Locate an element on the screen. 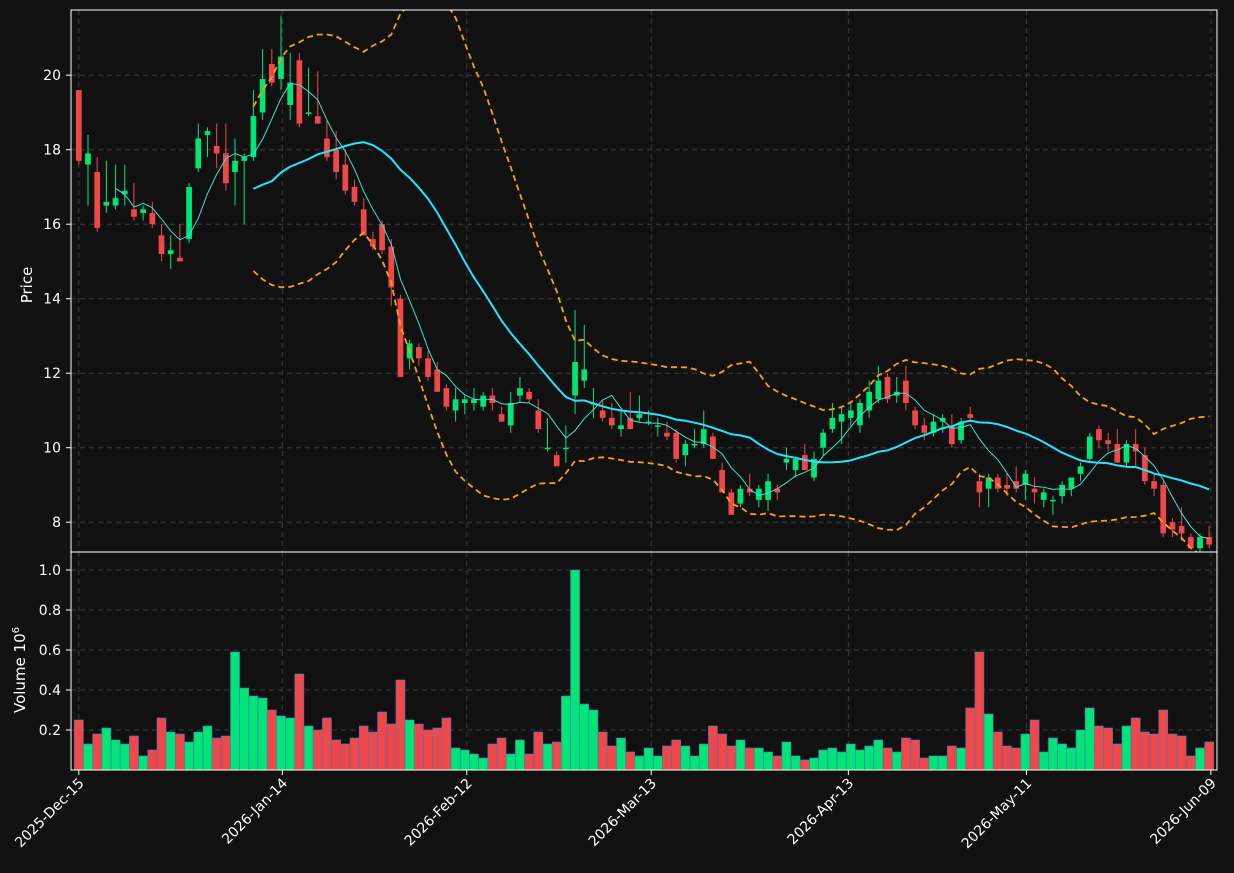 This screenshot has height=873, width=1234. price-tick-label: 20 is located at coordinates (52, 76).